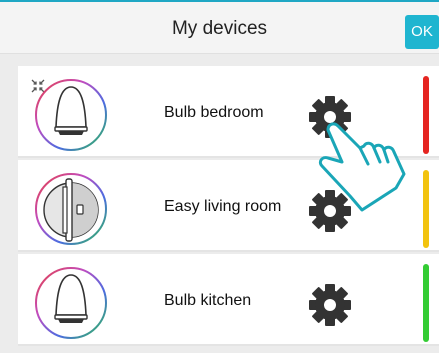 This screenshot has height=353, width=439. What do you see at coordinates (330, 305) in the screenshot?
I see `gear-icon` at bounding box center [330, 305].